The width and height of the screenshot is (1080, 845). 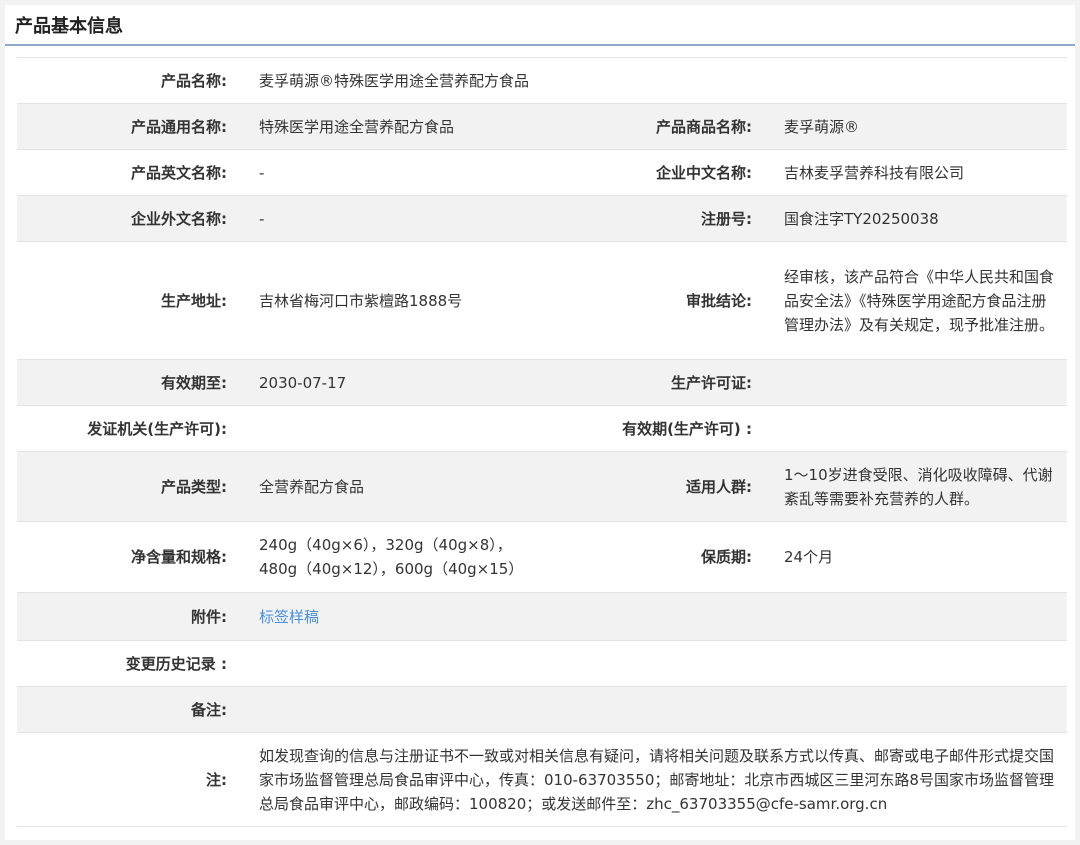 What do you see at coordinates (393, 382) in the screenshot?
I see `value-valid-until: 2030-07-17` at bounding box center [393, 382].